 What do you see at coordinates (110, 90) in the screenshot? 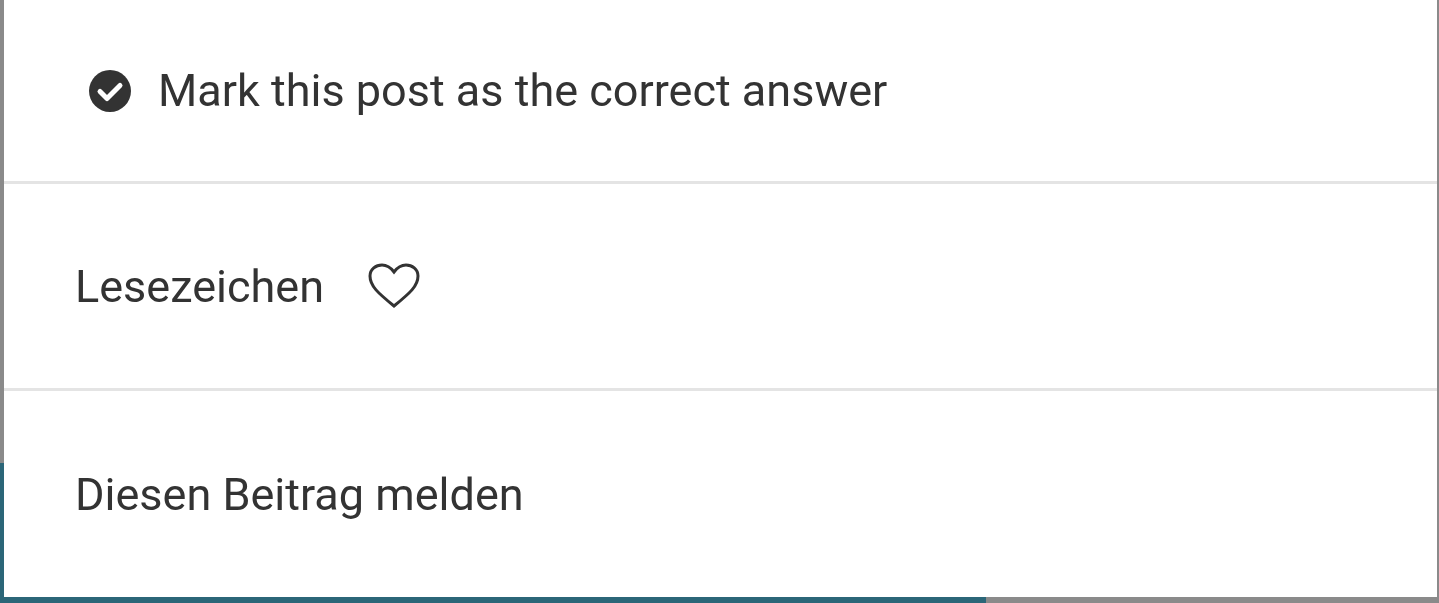
I see `check-circle-icon` at bounding box center [110, 90].